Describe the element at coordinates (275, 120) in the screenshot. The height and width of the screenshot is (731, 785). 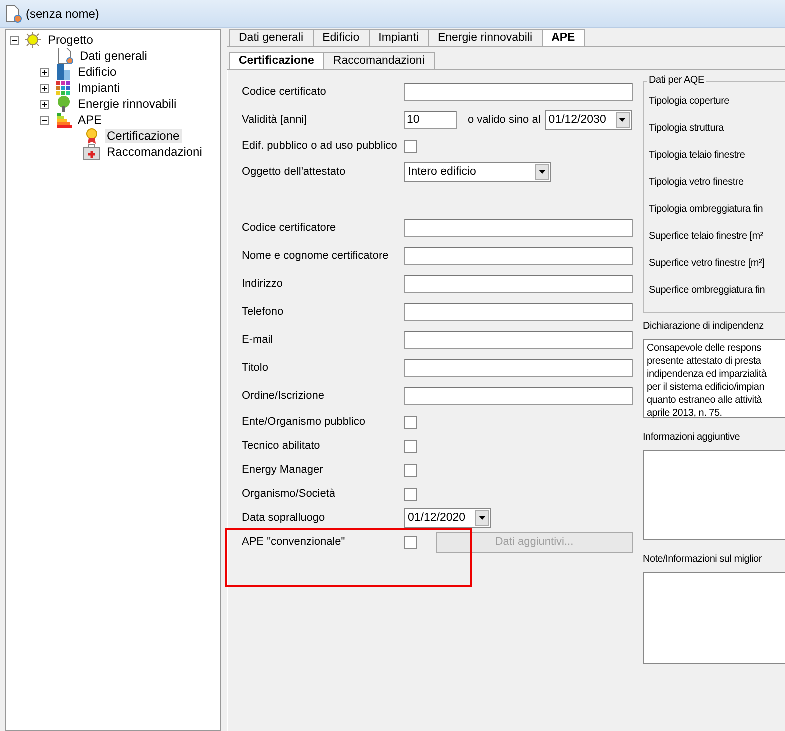
I see `field-label: Validità [anni]` at that location.